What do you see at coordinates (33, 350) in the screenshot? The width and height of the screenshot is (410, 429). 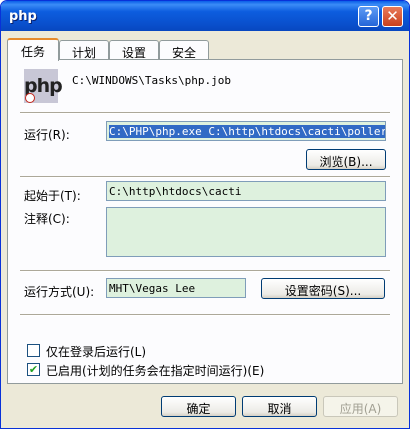 I see `only-logged-on-checkbox` at bounding box center [33, 350].